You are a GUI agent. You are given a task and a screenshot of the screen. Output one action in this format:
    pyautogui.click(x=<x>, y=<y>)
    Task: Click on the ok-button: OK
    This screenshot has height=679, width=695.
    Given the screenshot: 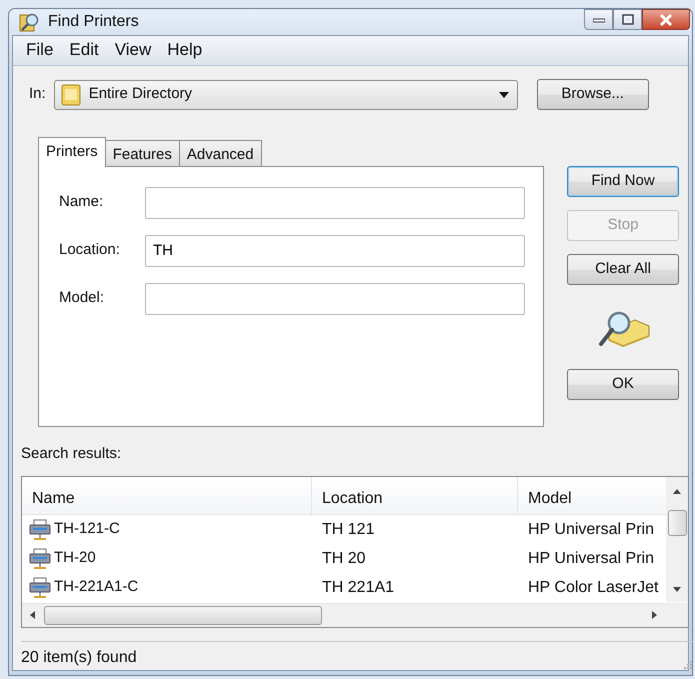 What is the action you would take?
    pyautogui.click(x=623, y=384)
    